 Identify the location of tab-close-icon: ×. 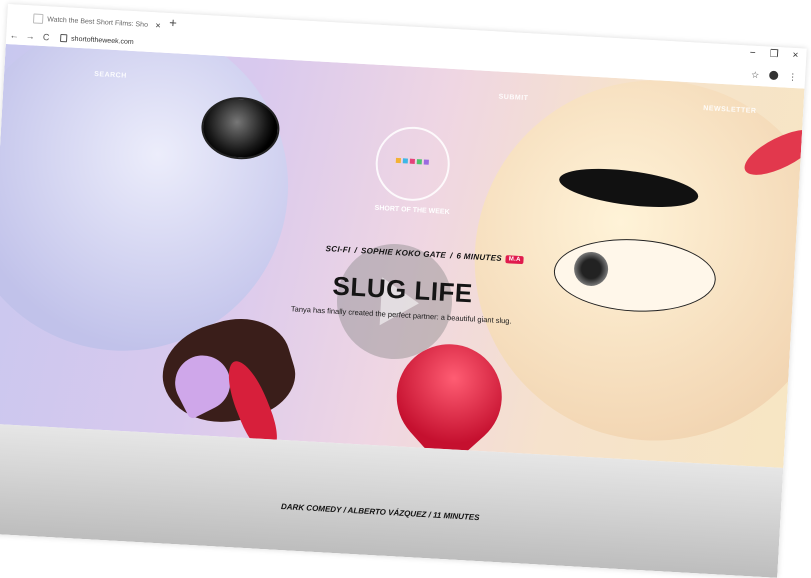
(158, 25).